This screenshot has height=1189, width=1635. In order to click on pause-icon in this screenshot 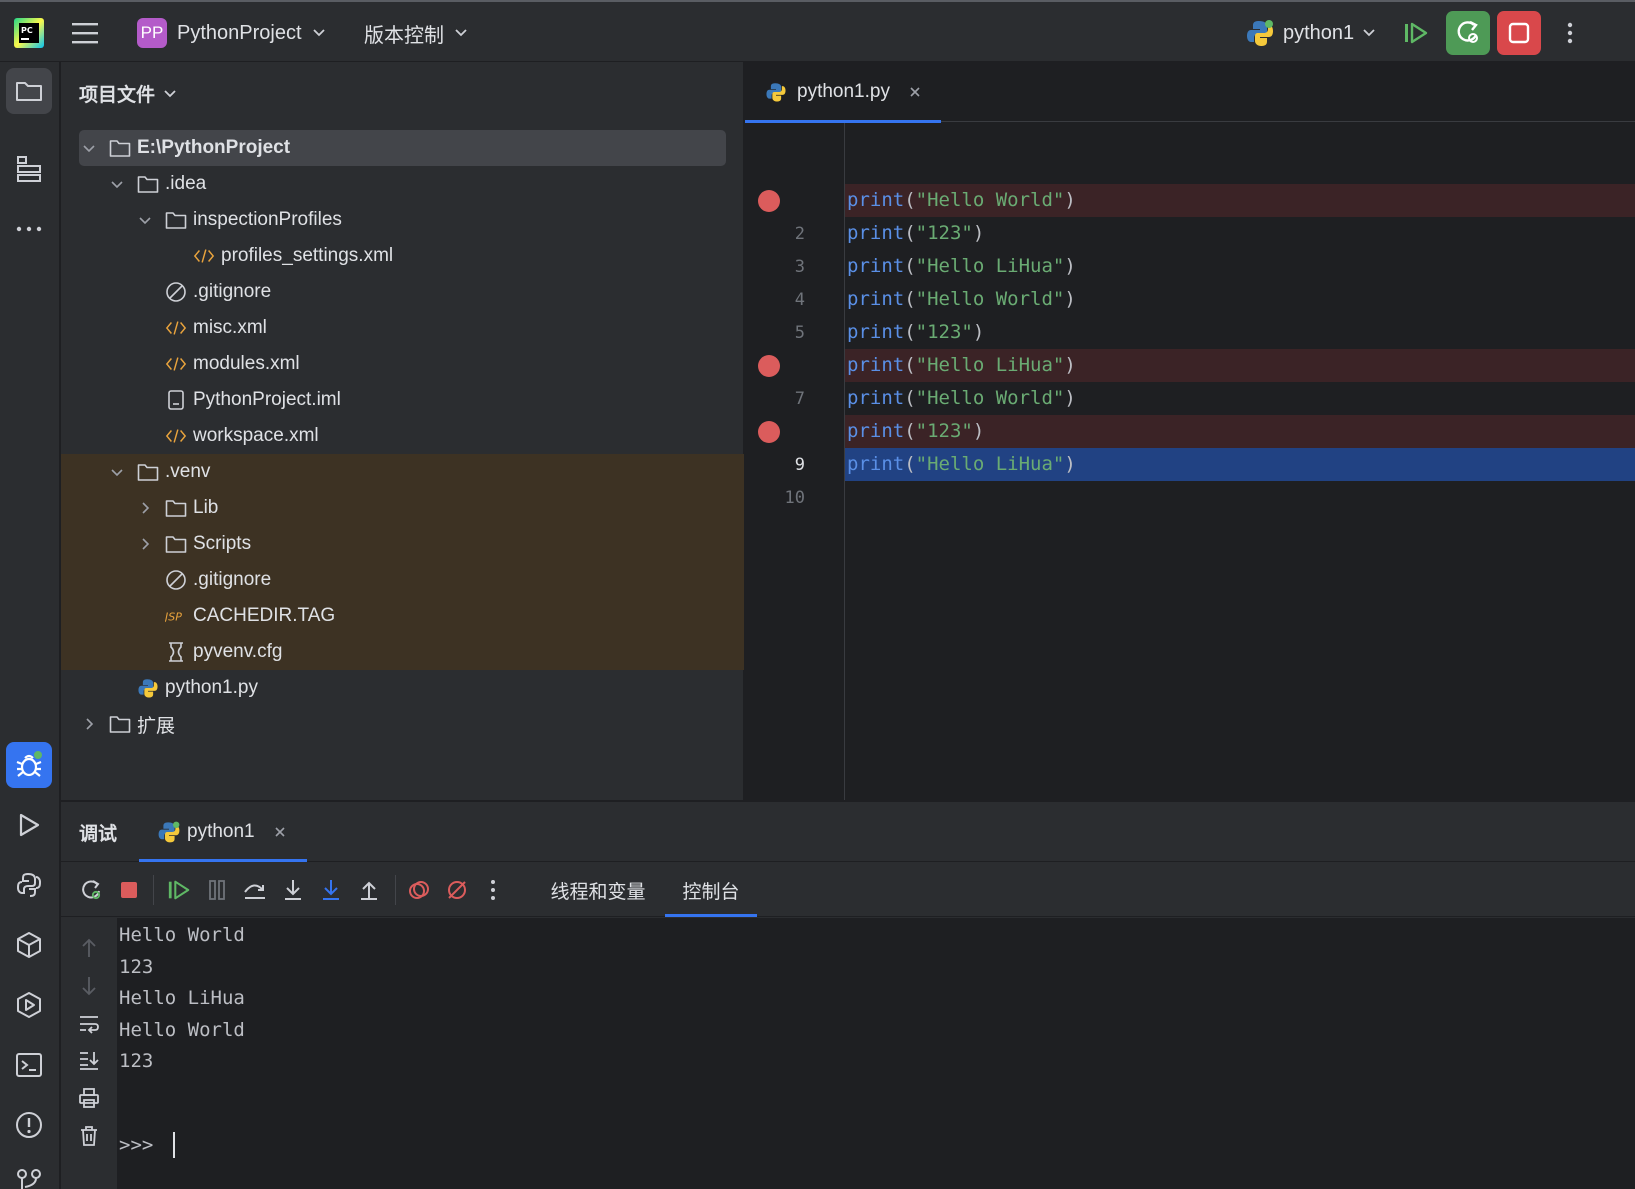, I will do `click(217, 890)`.